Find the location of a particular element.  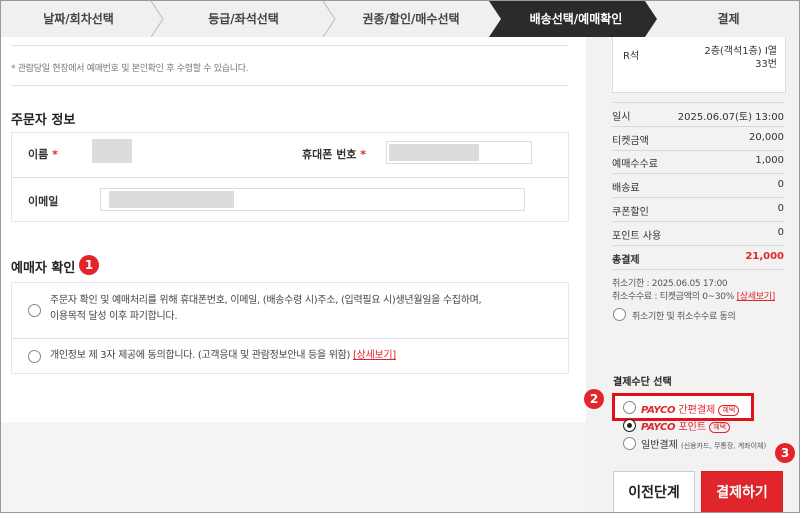

step-badge-2: 2 is located at coordinates (594, 399).